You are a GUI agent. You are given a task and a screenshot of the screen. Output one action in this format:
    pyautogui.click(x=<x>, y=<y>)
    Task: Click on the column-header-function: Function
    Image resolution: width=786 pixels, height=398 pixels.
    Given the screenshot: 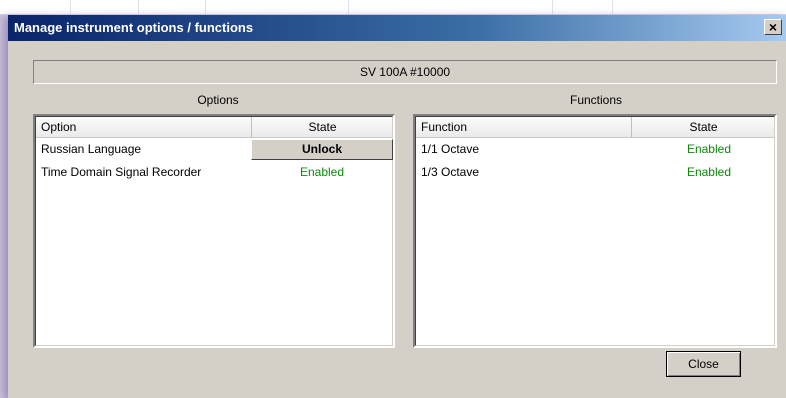 What is the action you would take?
    pyautogui.click(x=523, y=127)
    